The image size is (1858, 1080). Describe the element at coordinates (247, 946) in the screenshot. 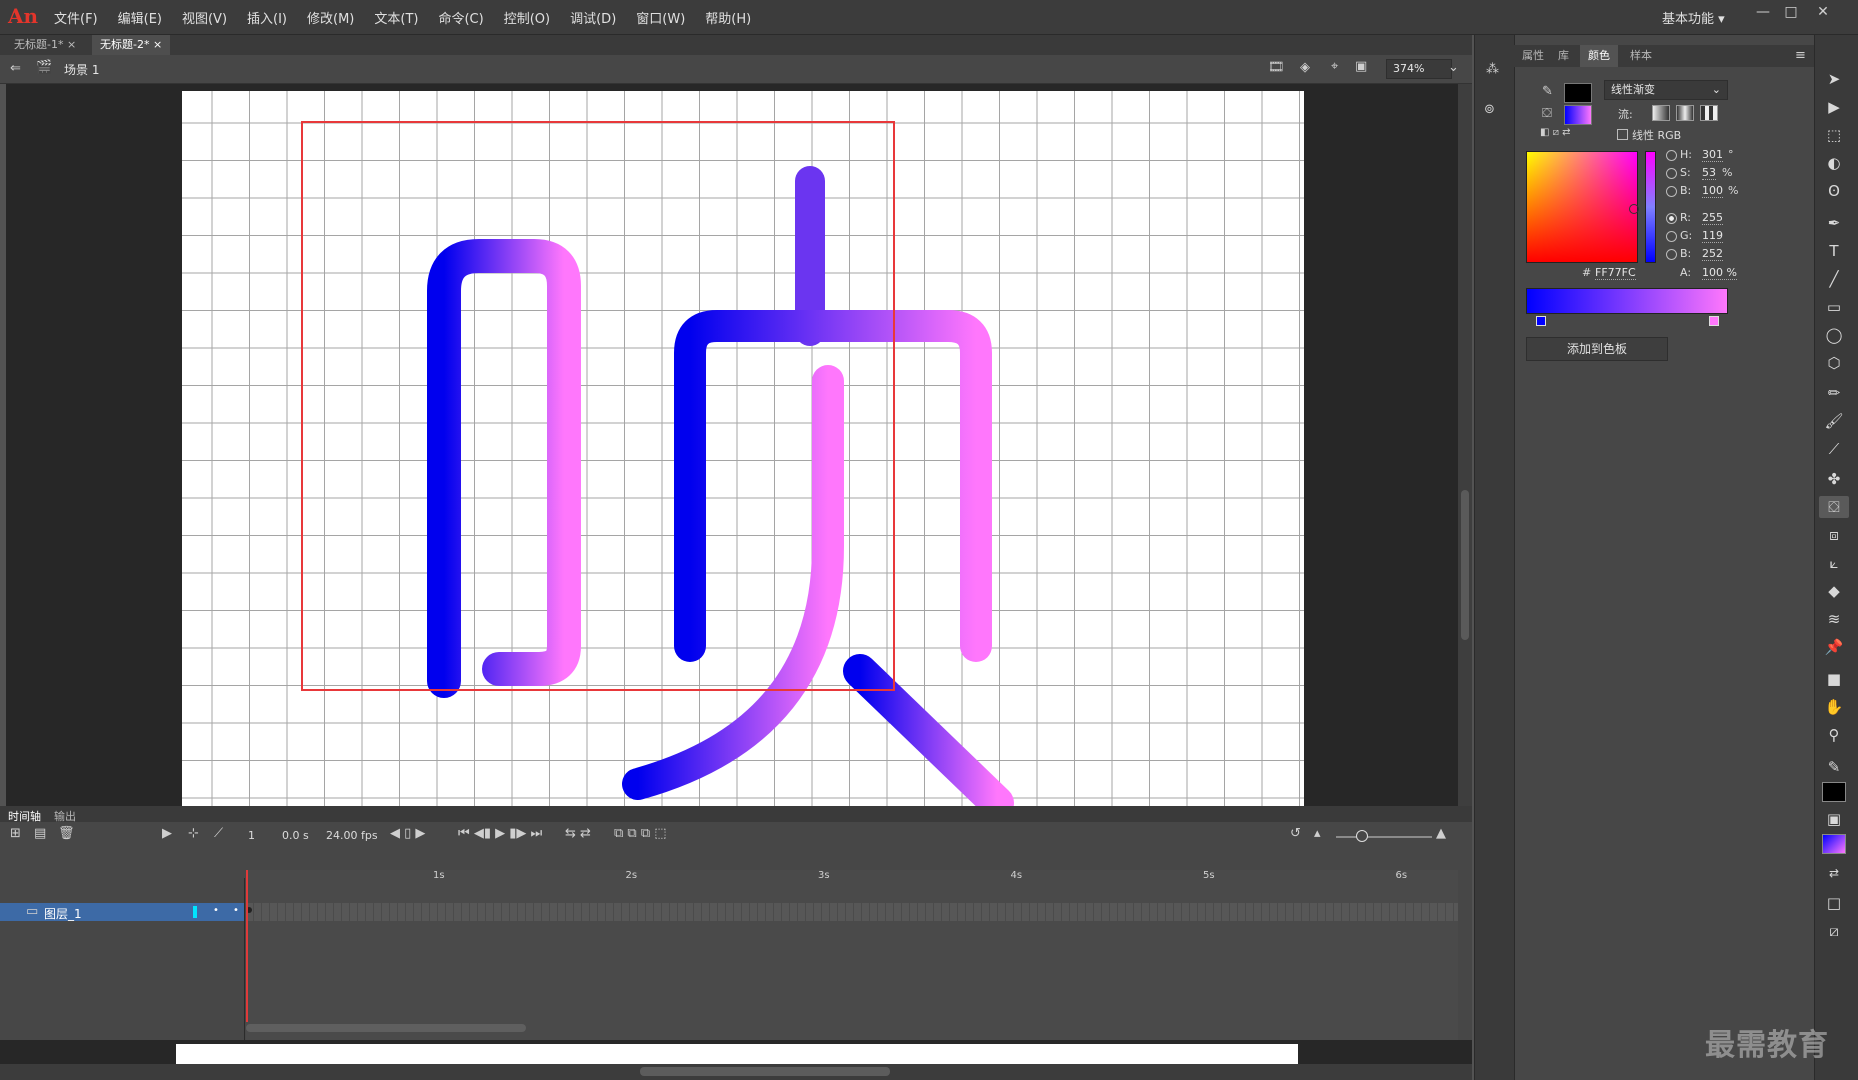

I see `playhead` at that location.